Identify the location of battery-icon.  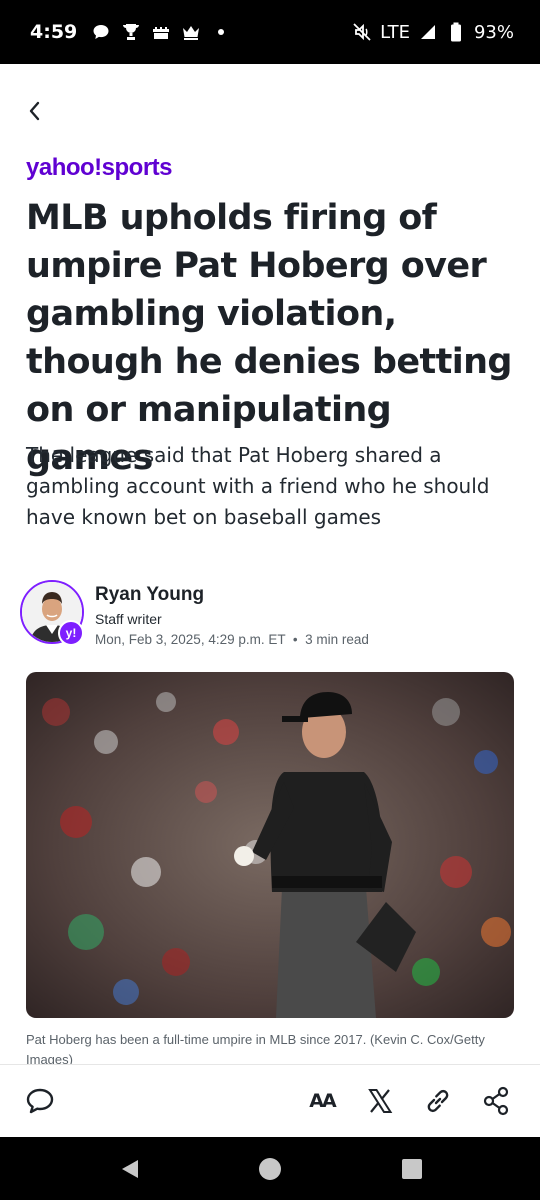
(456, 32).